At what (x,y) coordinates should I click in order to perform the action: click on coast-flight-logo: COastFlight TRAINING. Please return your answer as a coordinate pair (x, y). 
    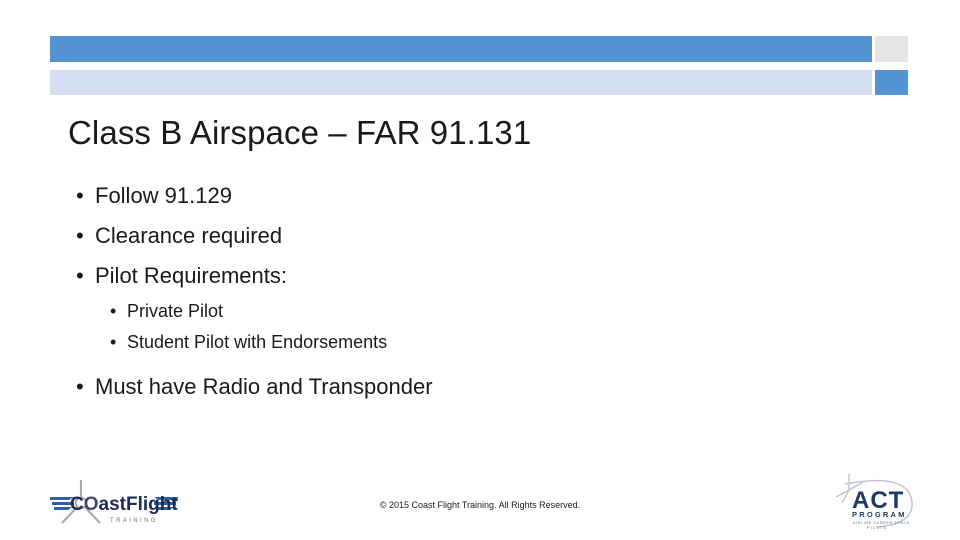
    Looking at the image, I should click on (114, 503).